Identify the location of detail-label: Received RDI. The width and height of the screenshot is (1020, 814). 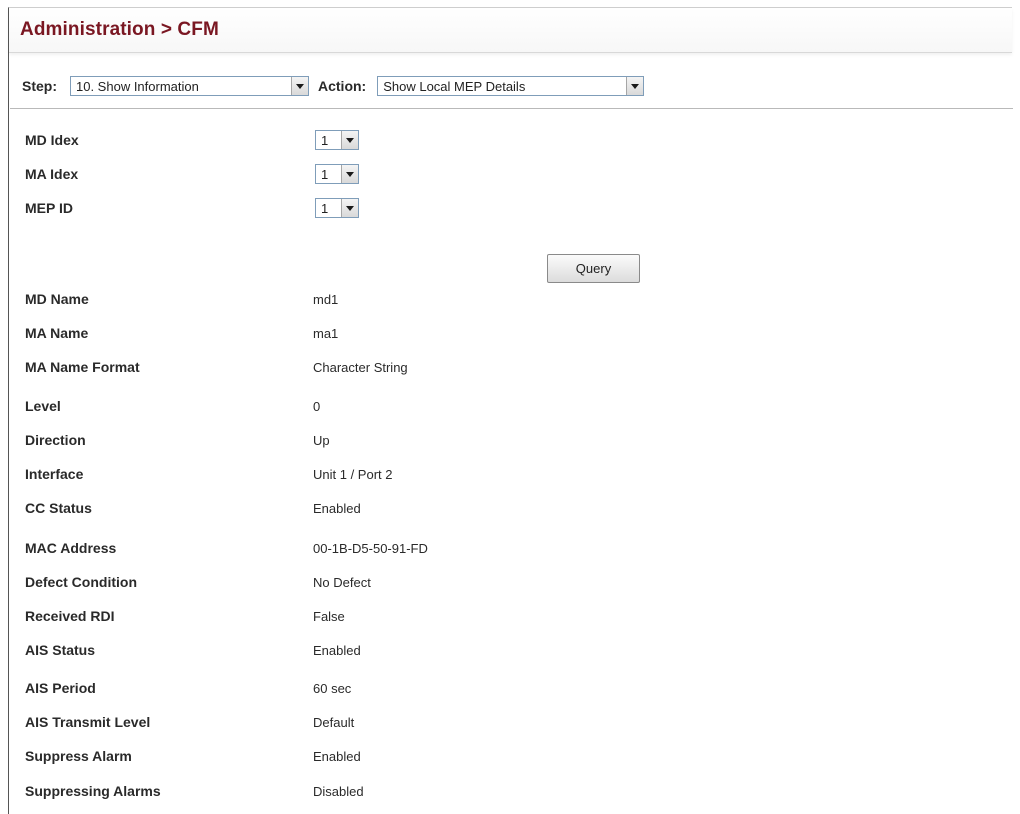
(70, 616).